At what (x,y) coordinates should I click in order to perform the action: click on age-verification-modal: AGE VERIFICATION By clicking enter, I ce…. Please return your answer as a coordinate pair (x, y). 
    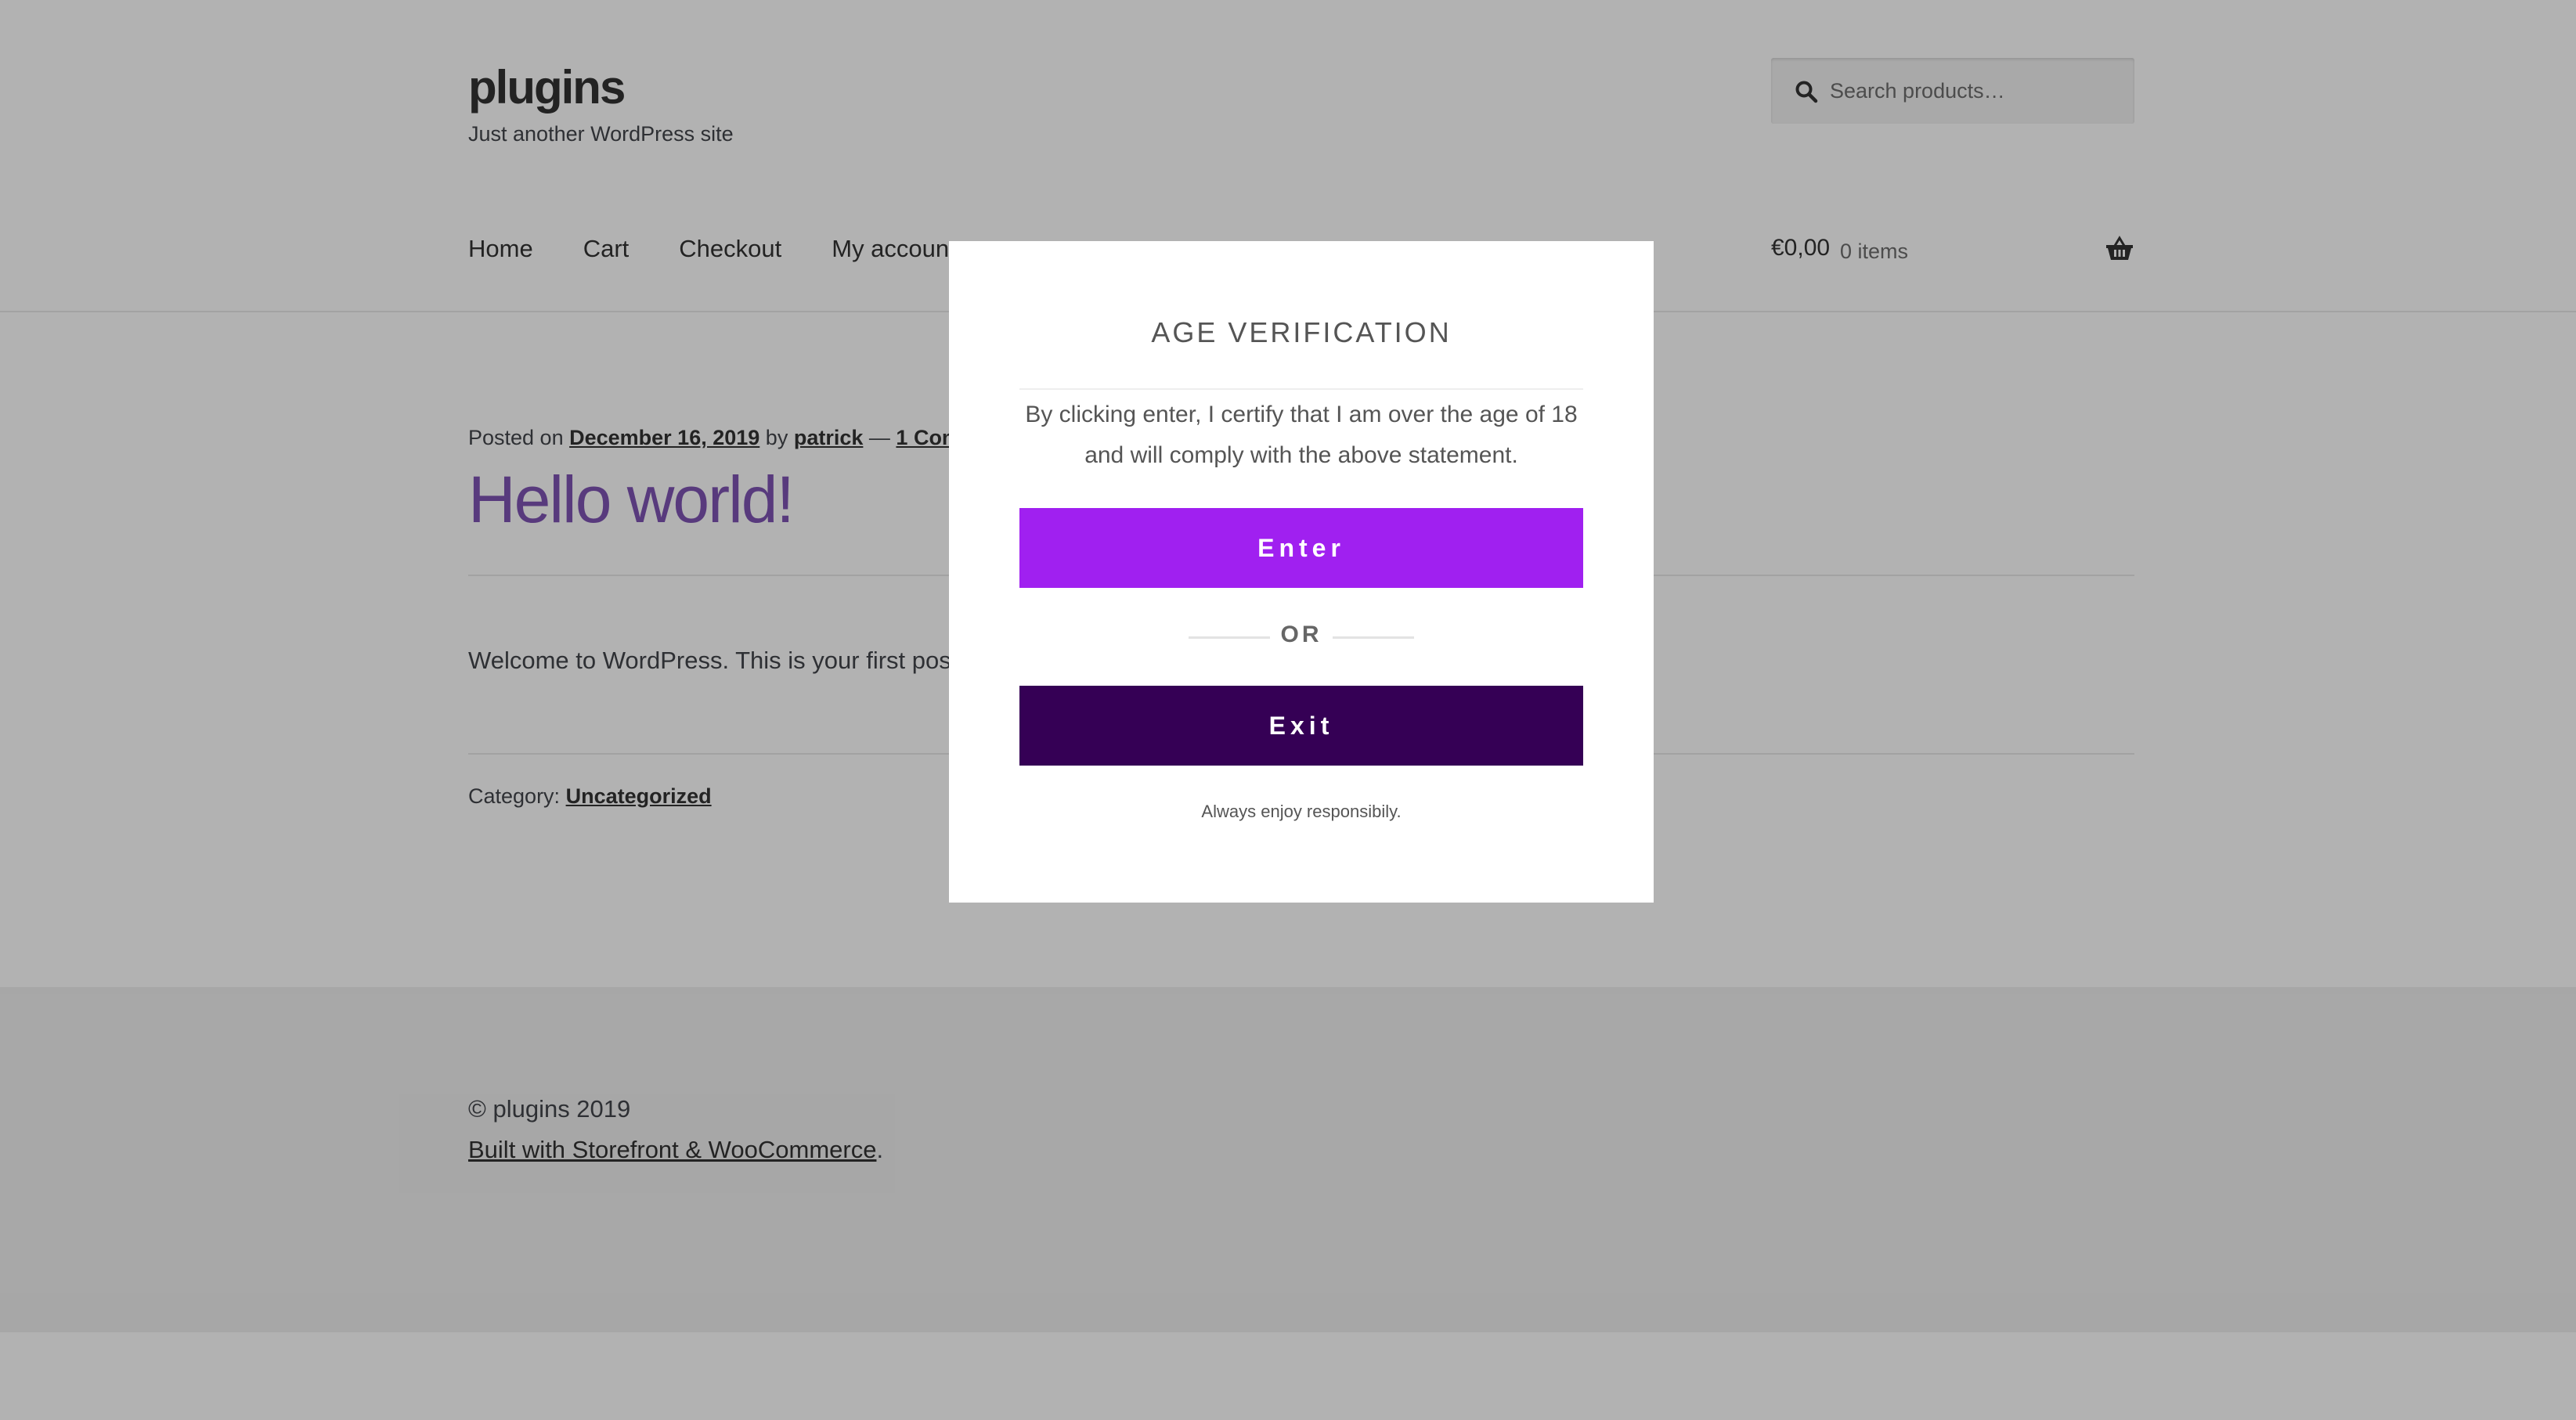
    Looking at the image, I should click on (1301, 572).